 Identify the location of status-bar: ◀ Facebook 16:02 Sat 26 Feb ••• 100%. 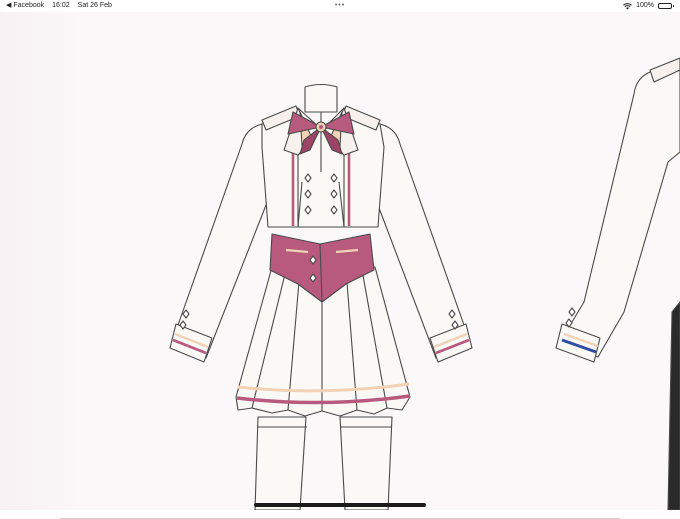
(340, 6).